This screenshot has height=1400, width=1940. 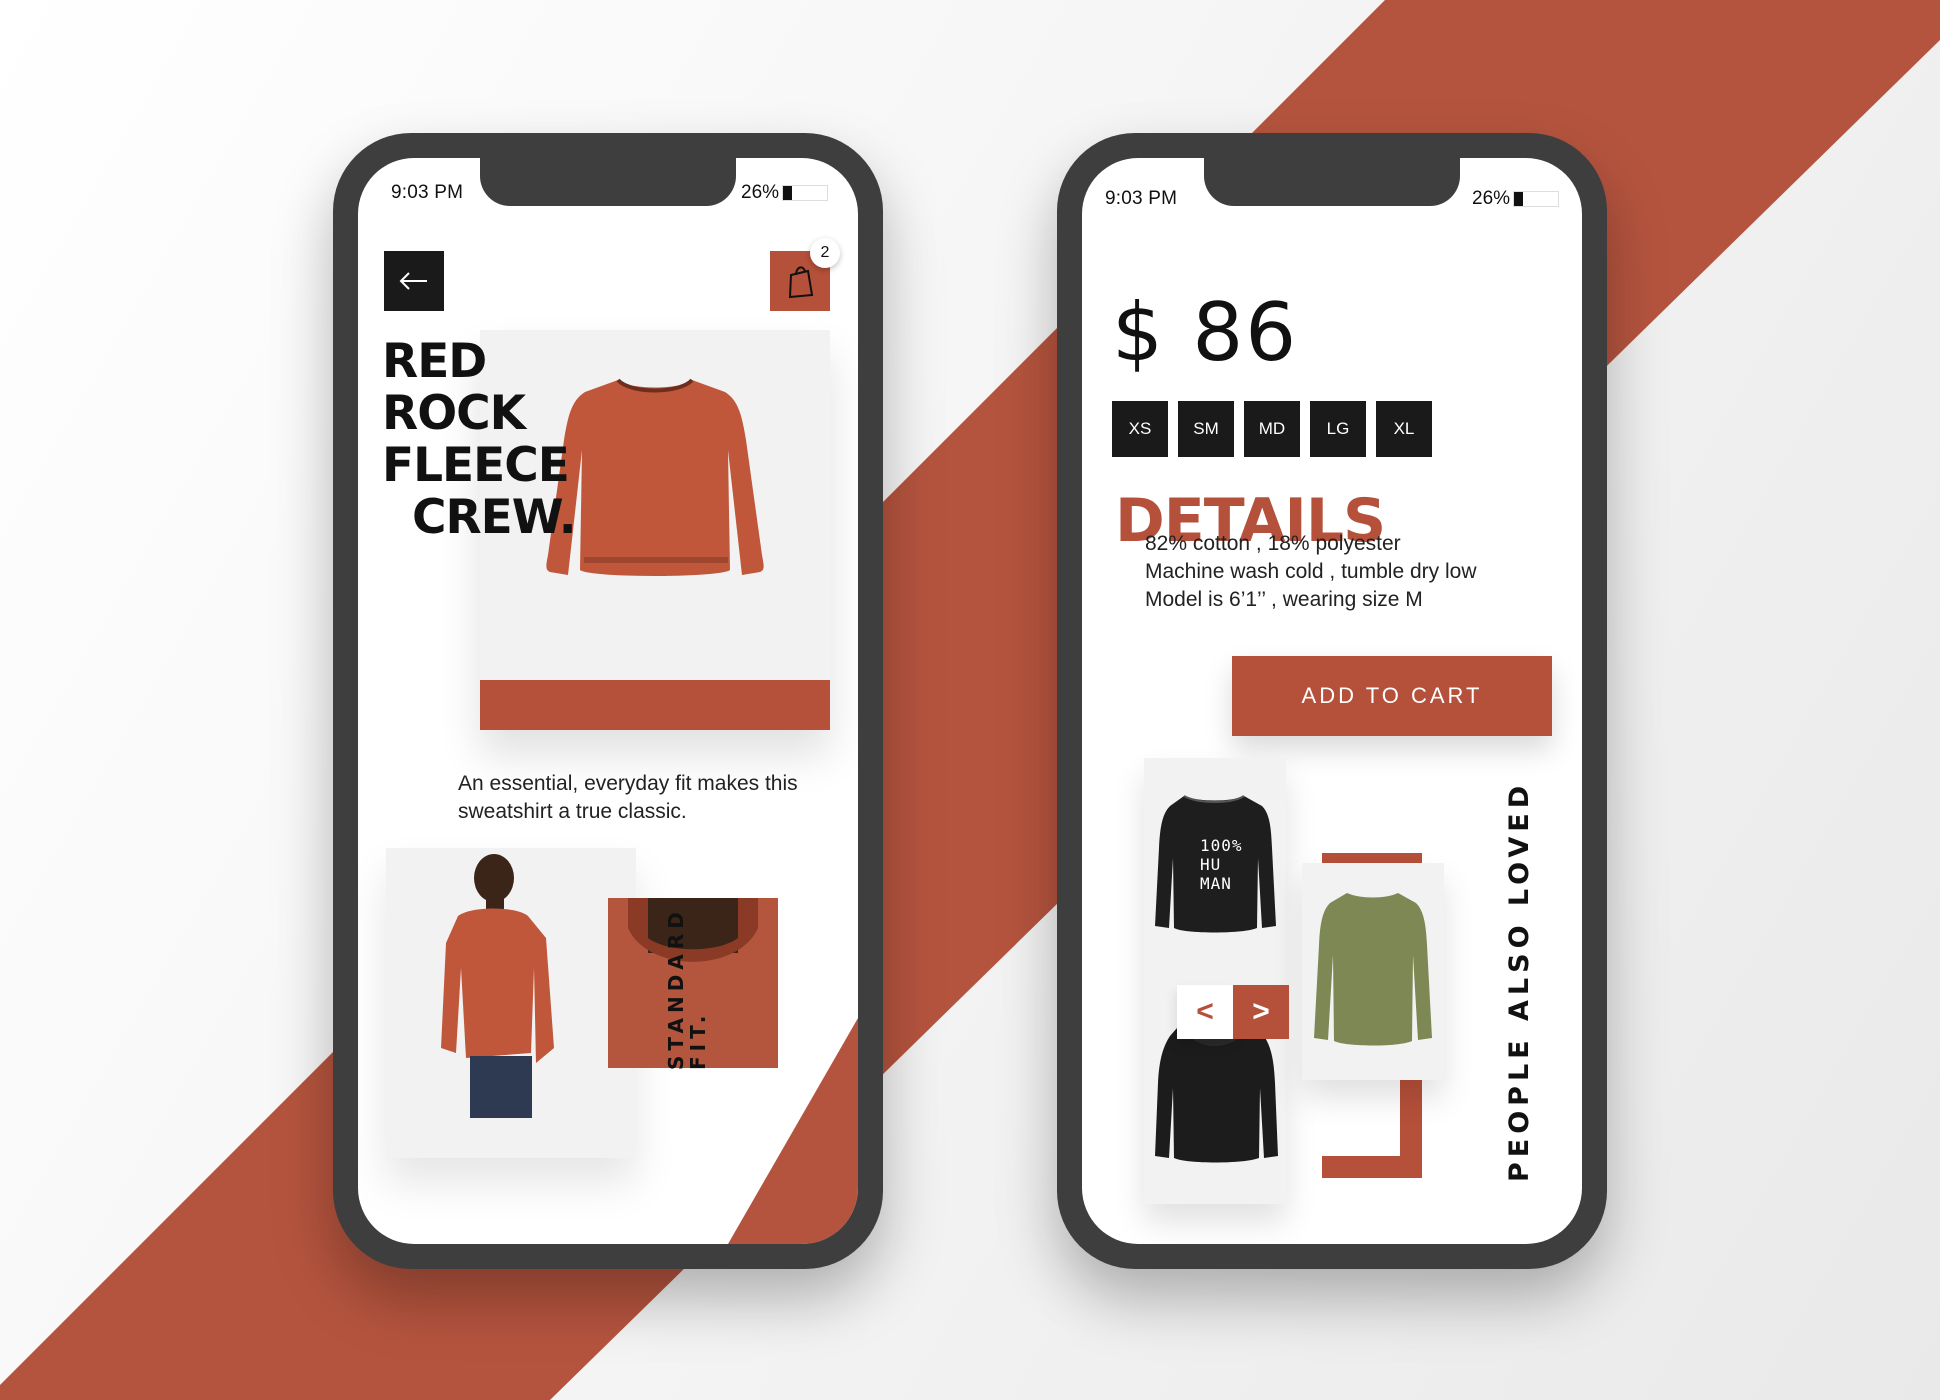 I want to click on product-title-line-3: FLEECE, so click(x=476, y=465).